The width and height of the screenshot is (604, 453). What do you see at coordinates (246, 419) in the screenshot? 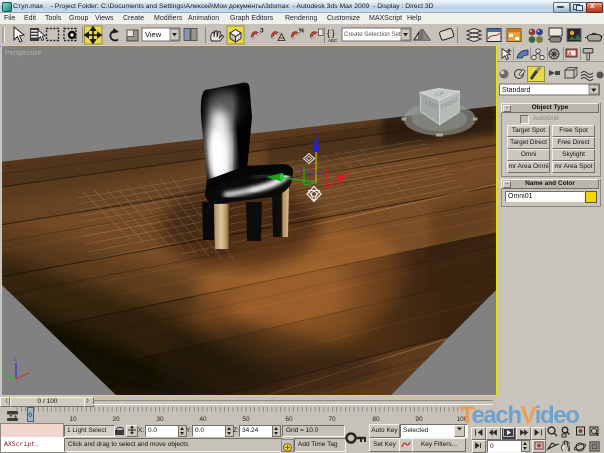
I see `svg-text: 50` at bounding box center [246, 419].